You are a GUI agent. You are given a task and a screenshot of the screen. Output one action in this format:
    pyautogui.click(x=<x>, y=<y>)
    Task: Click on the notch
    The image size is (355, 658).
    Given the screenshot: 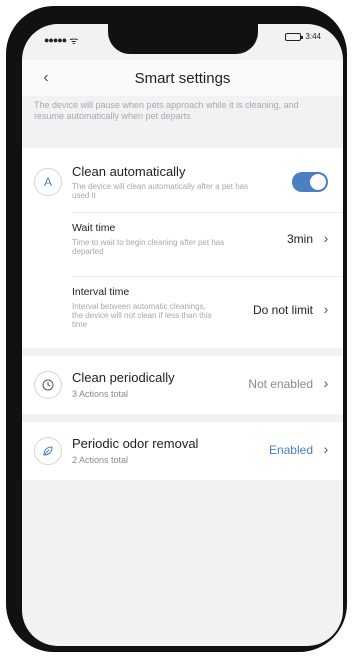 What is the action you would take?
    pyautogui.click(x=183, y=39)
    